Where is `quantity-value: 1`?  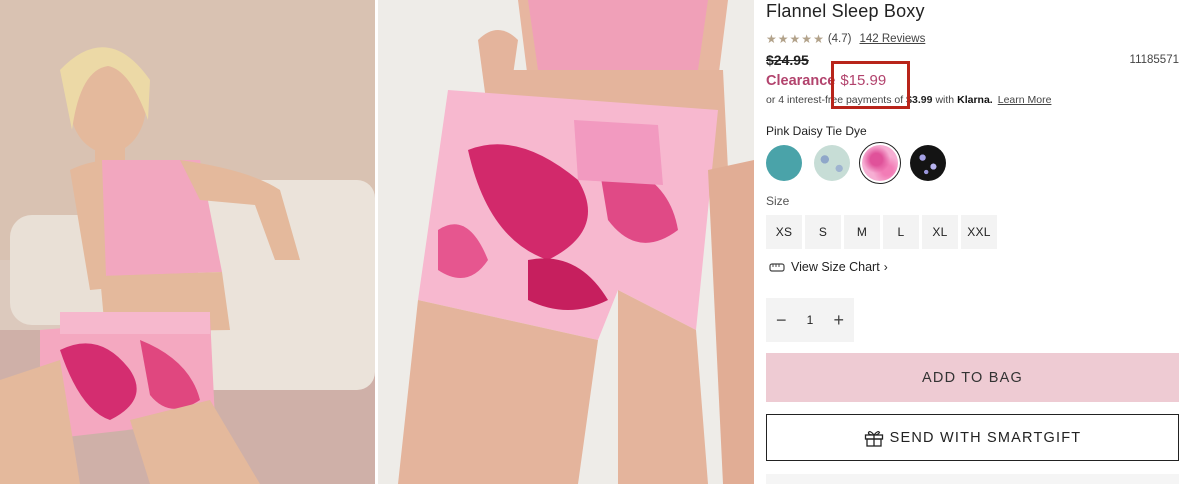
quantity-value: 1 is located at coordinates (810, 320).